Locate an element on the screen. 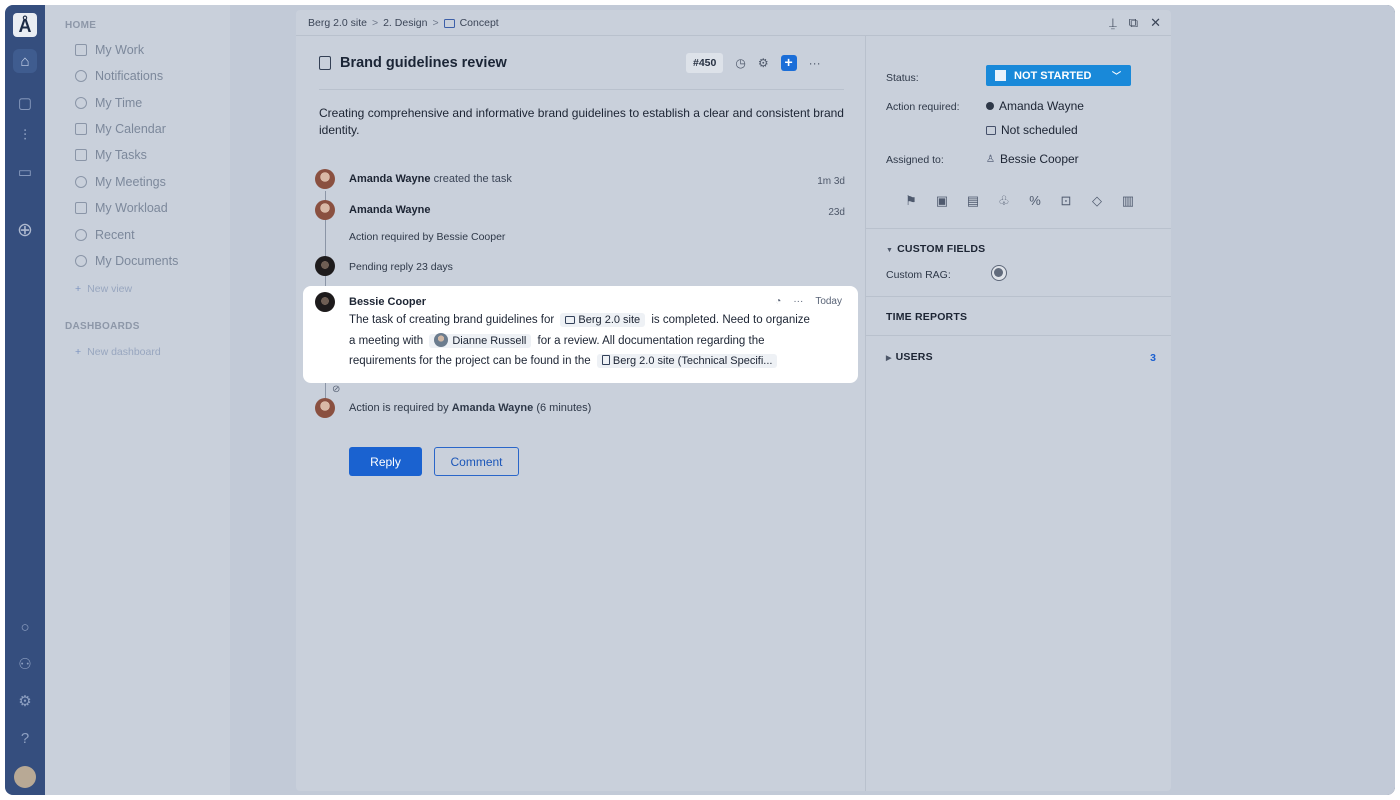 This screenshot has width=1400, height=800. task-header: Brand guidelines review is located at coordinates (413, 63).